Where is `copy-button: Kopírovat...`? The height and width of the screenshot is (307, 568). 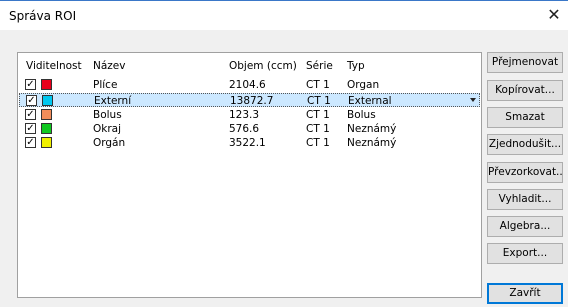 copy-button: Kopírovat... is located at coordinates (525, 90).